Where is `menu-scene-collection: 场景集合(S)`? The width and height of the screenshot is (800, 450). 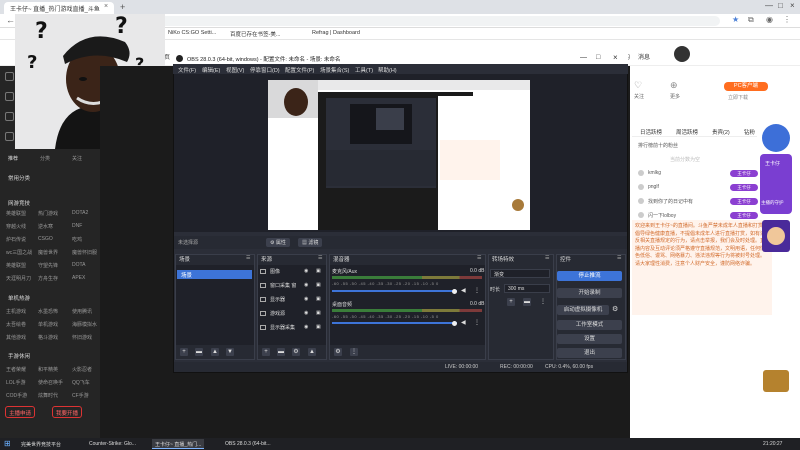
menu-scene-collection: 场景集合(S) is located at coordinates (334, 70).